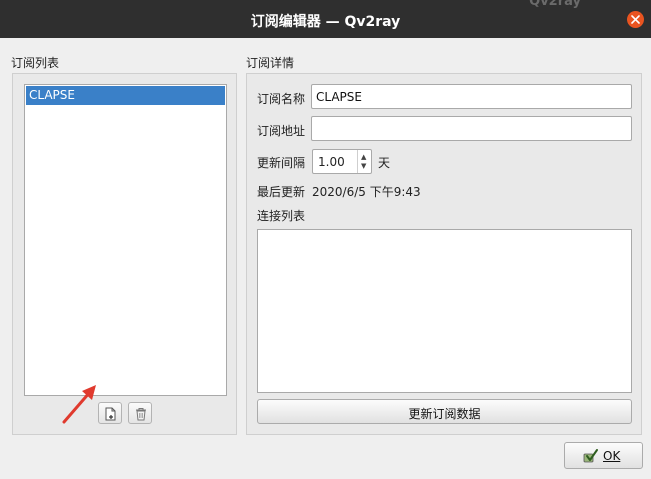 The width and height of the screenshot is (651, 479). Describe the element at coordinates (35, 63) in the screenshot. I see `subscription-list-group-label: 订阅列表` at that location.